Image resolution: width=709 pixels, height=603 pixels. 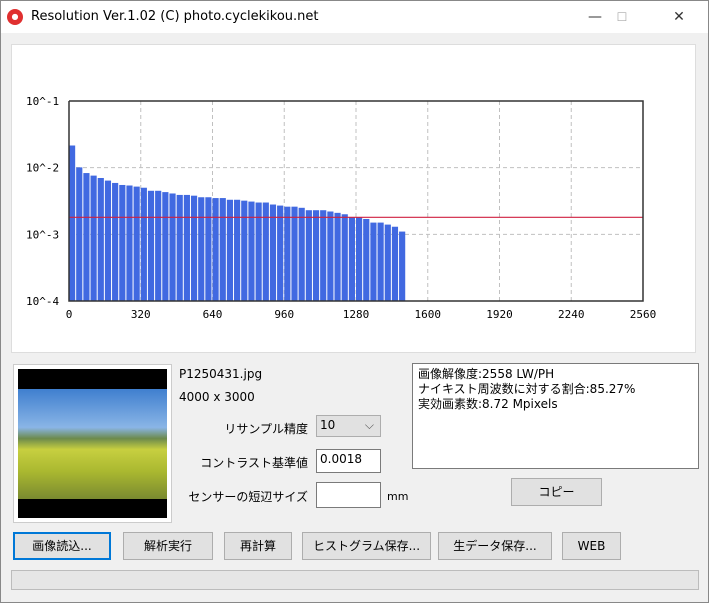 I want to click on file-name: P1250431.jpg, so click(x=221, y=374).